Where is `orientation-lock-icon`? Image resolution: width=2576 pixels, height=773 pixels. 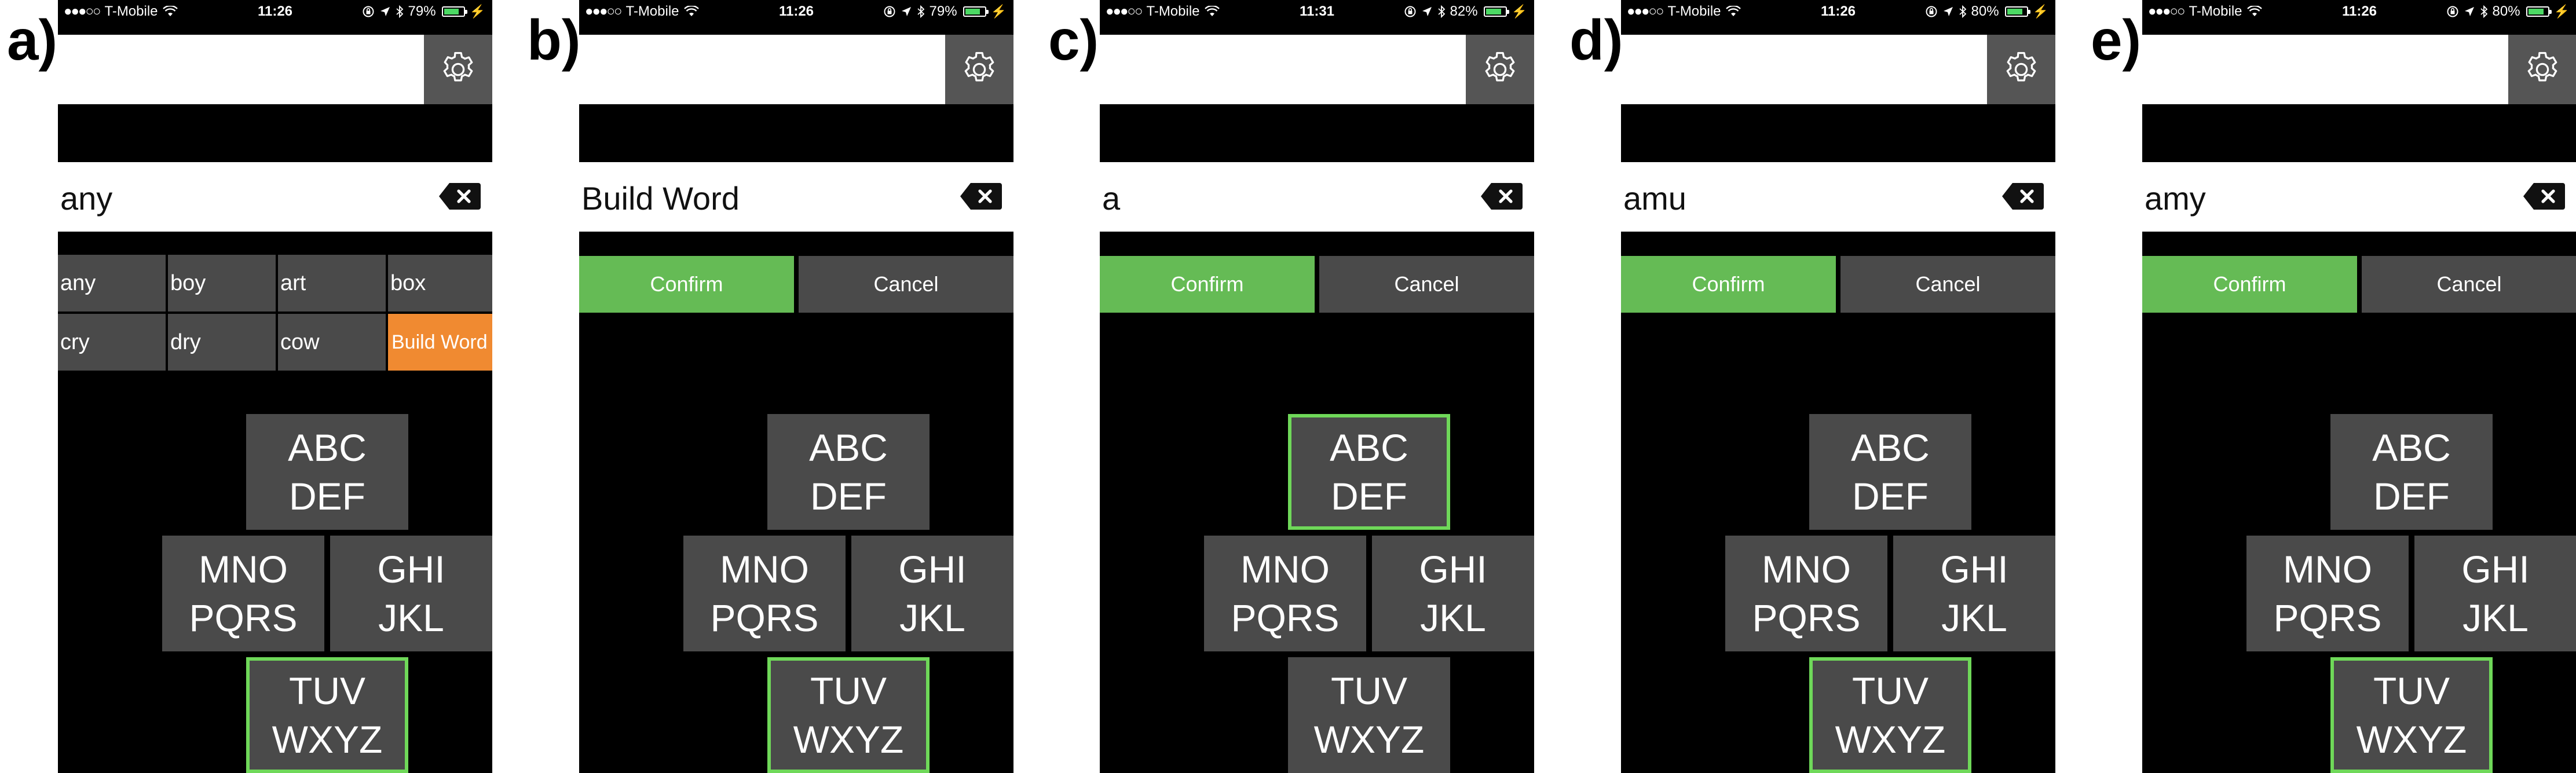
orientation-lock-icon is located at coordinates (1410, 11).